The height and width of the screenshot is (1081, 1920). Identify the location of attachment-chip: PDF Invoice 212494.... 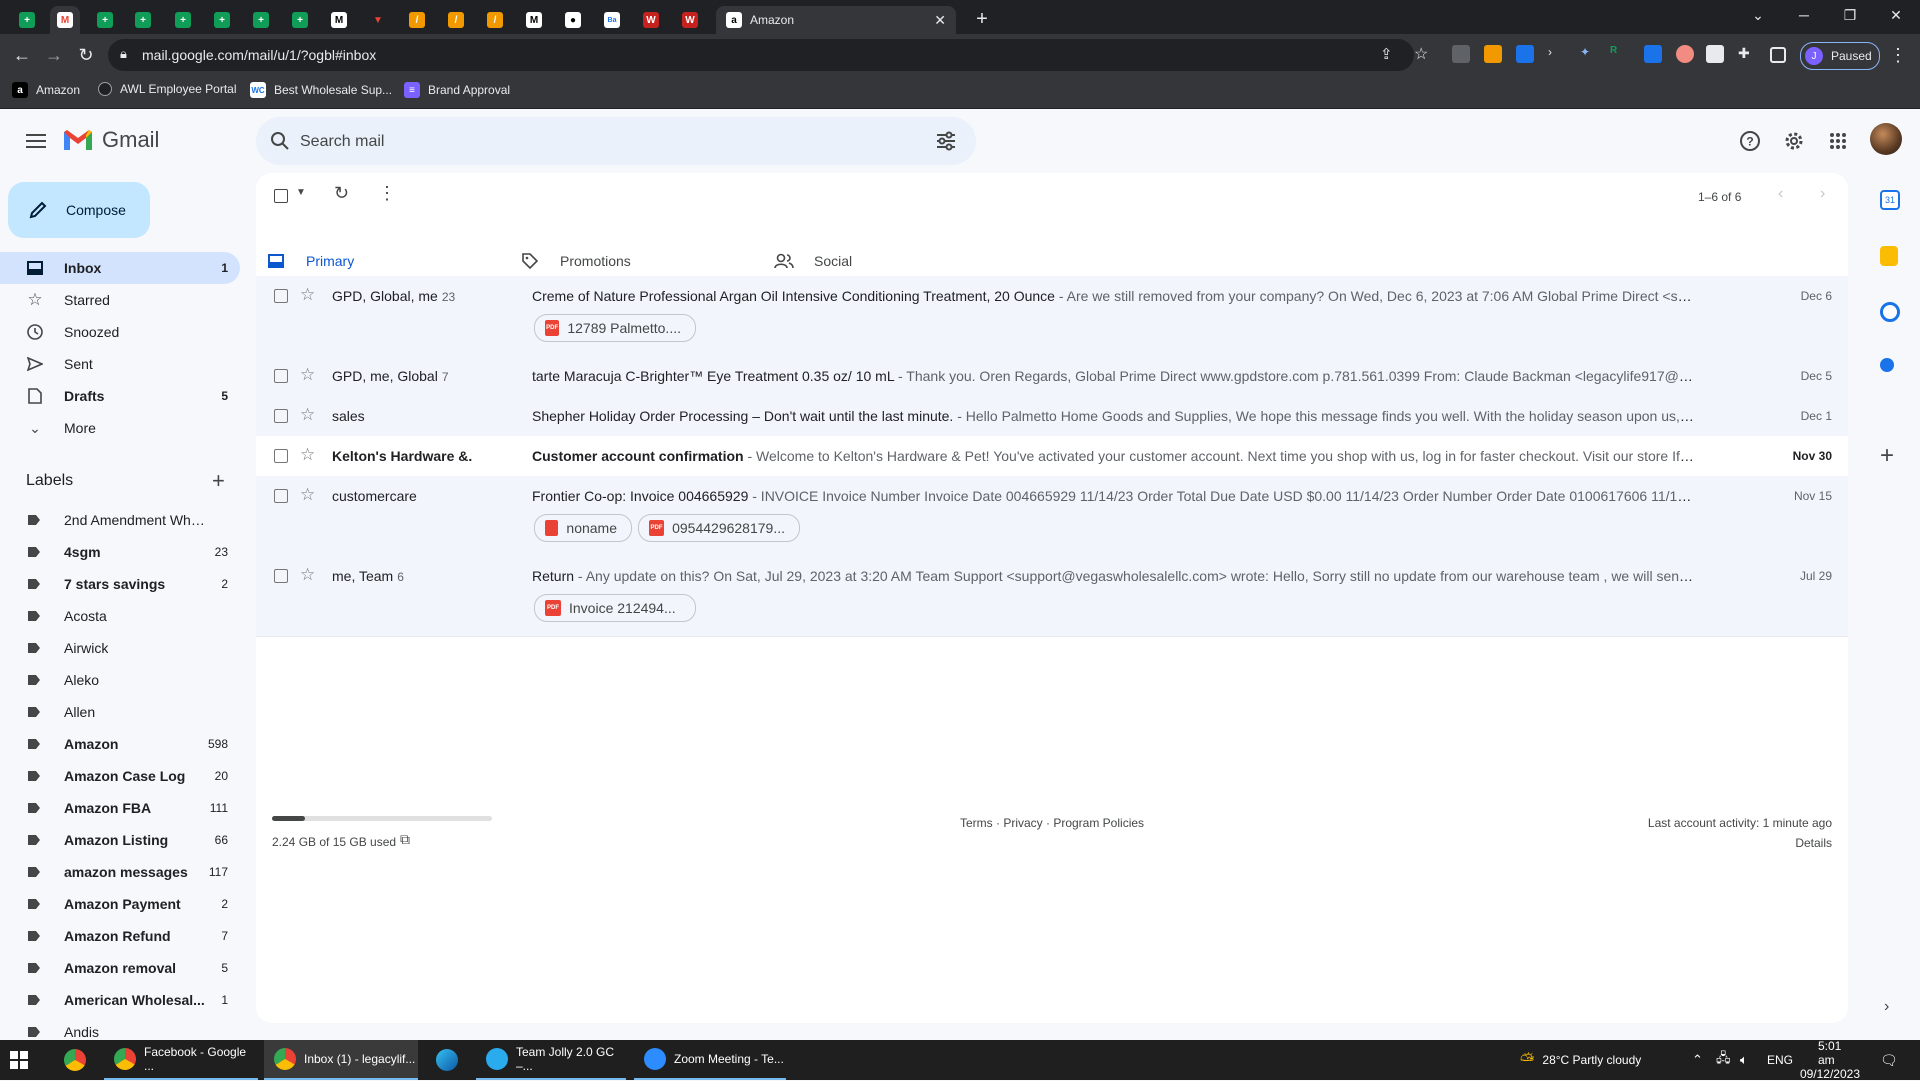
(615, 608).